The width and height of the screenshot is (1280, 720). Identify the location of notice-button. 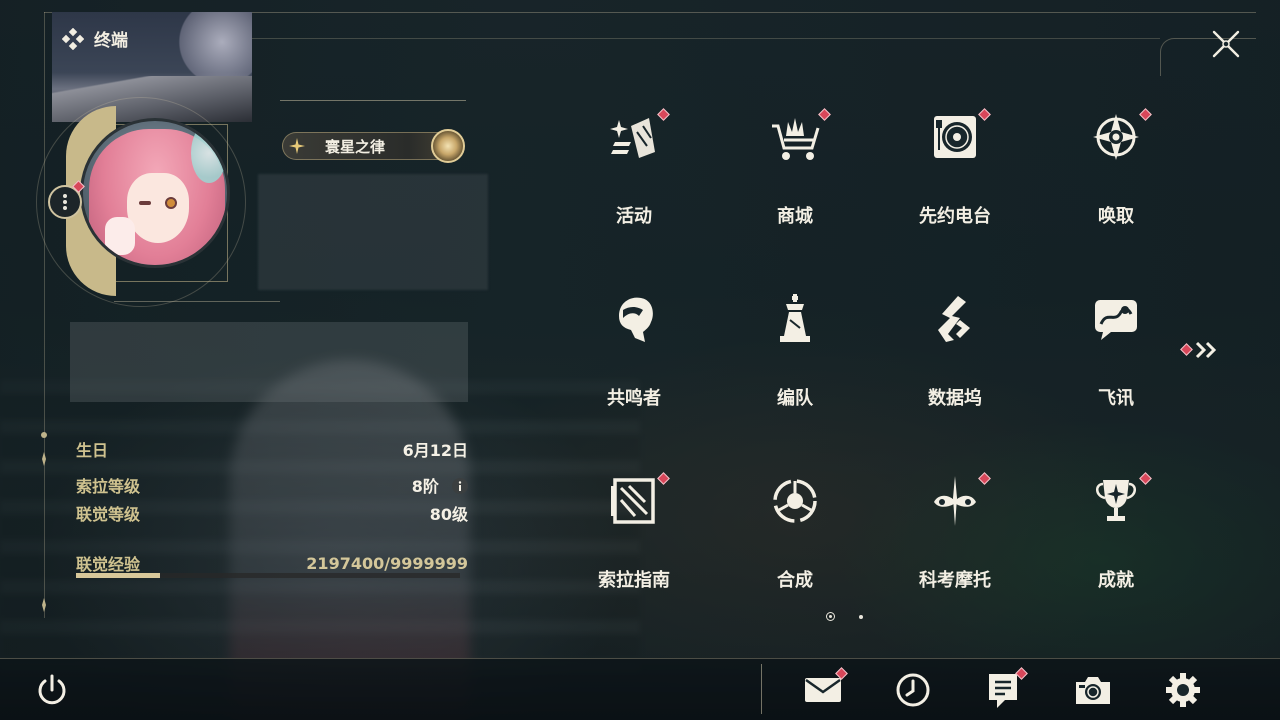
(1005, 688).